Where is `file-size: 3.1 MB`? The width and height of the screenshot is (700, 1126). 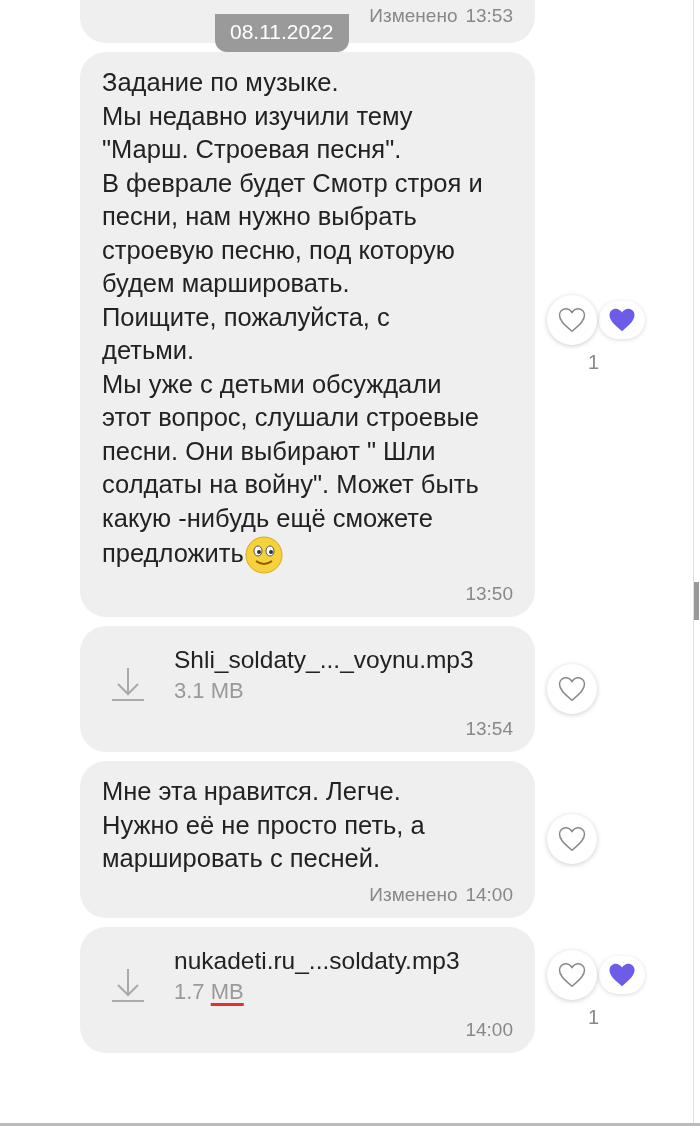 file-size: 3.1 MB is located at coordinates (209, 691).